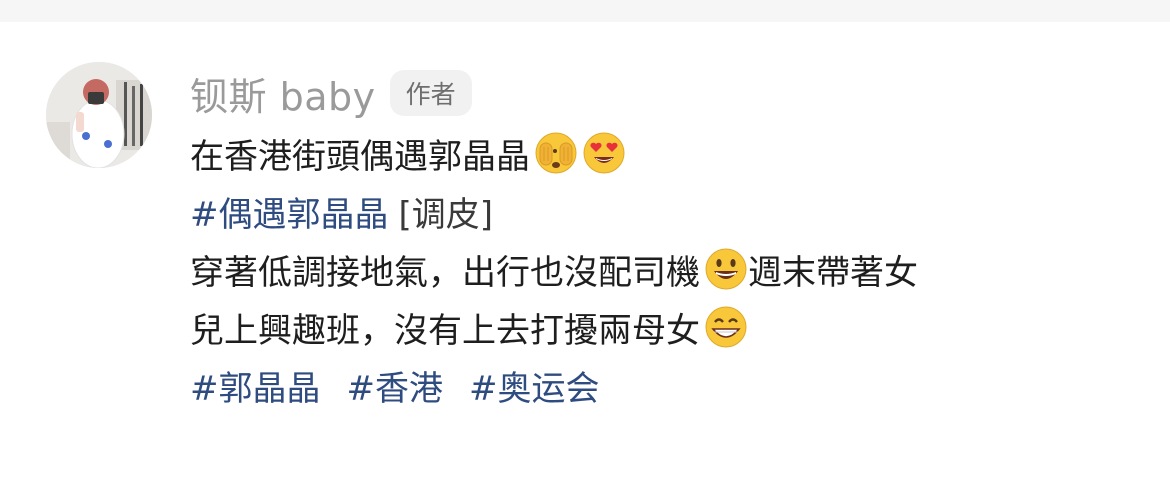 The width and height of the screenshot is (1170, 496). I want to click on hashtag-link: #香港, so click(395, 385).